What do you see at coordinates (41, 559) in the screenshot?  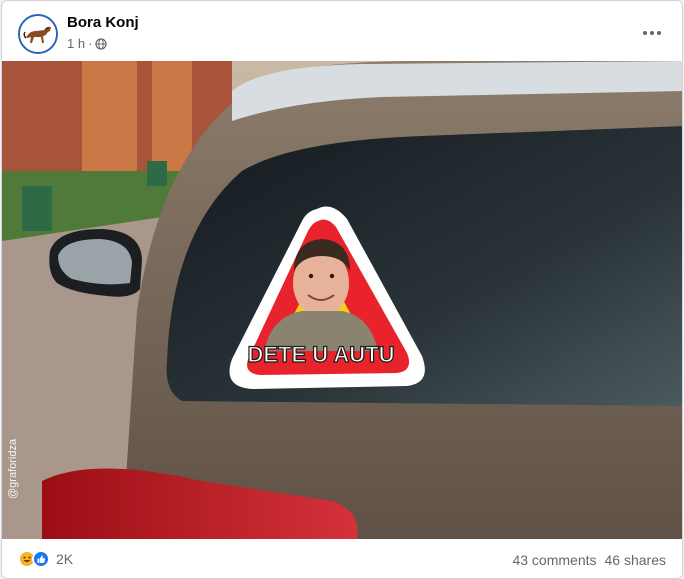 I see `like-icon` at bounding box center [41, 559].